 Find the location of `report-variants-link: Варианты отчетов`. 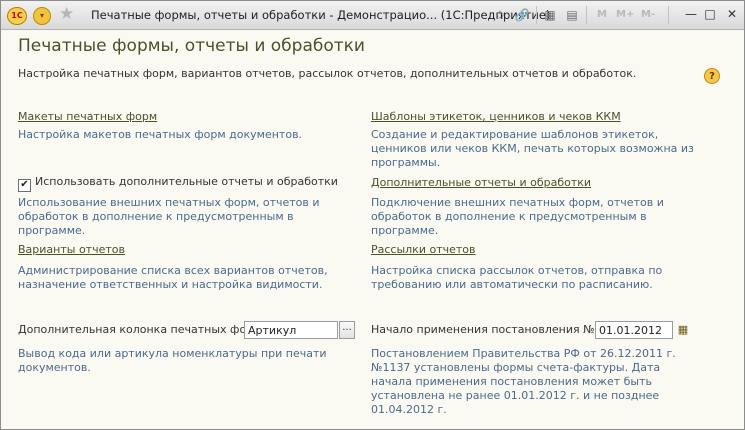

report-variants-link: Варианты отчетов is located at coordinates (71, 249).